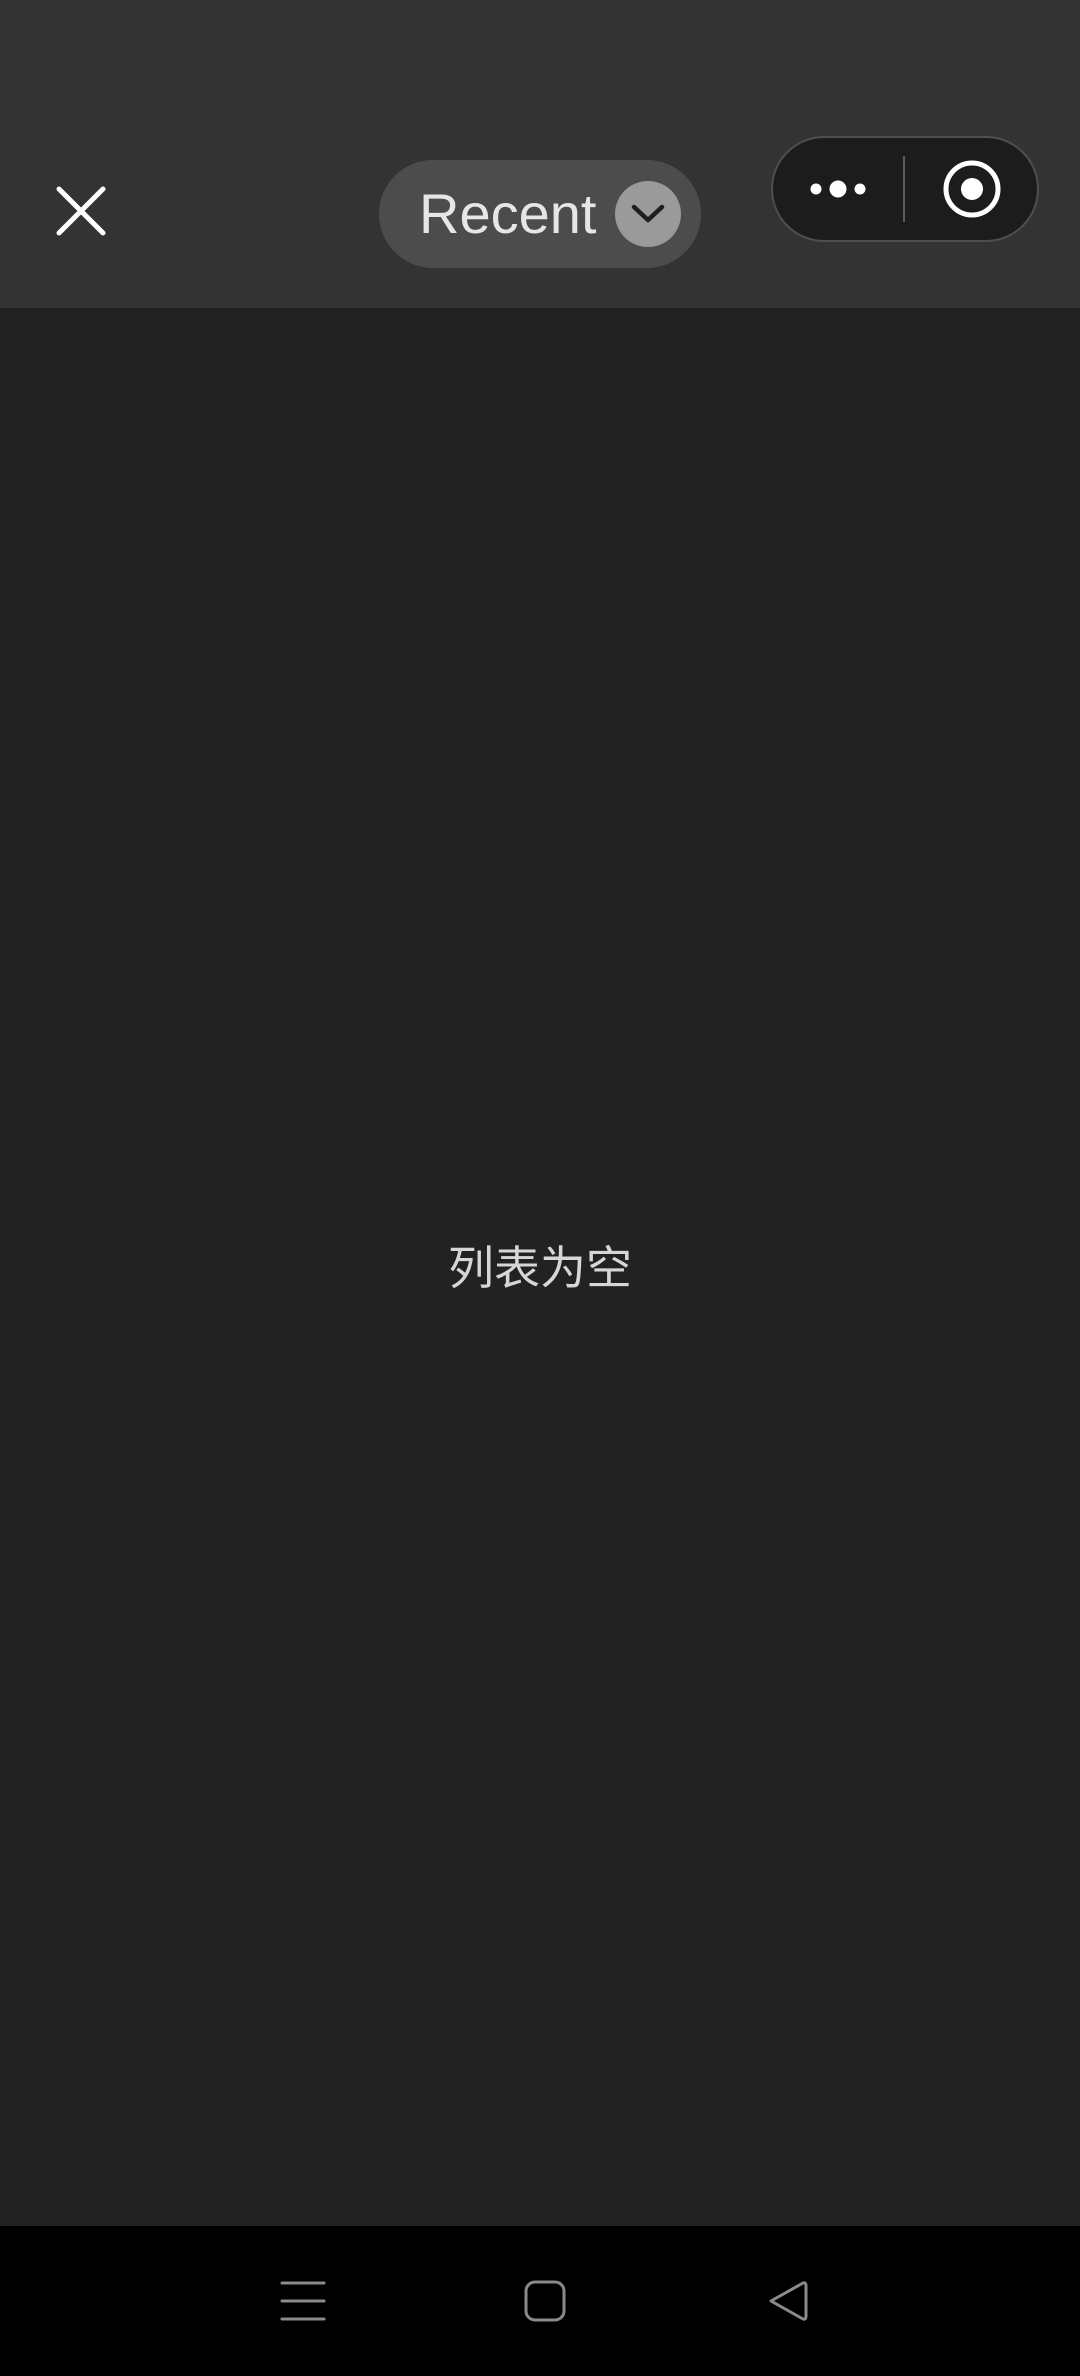  I want to click on more-dots-icon, so click(838, 189).